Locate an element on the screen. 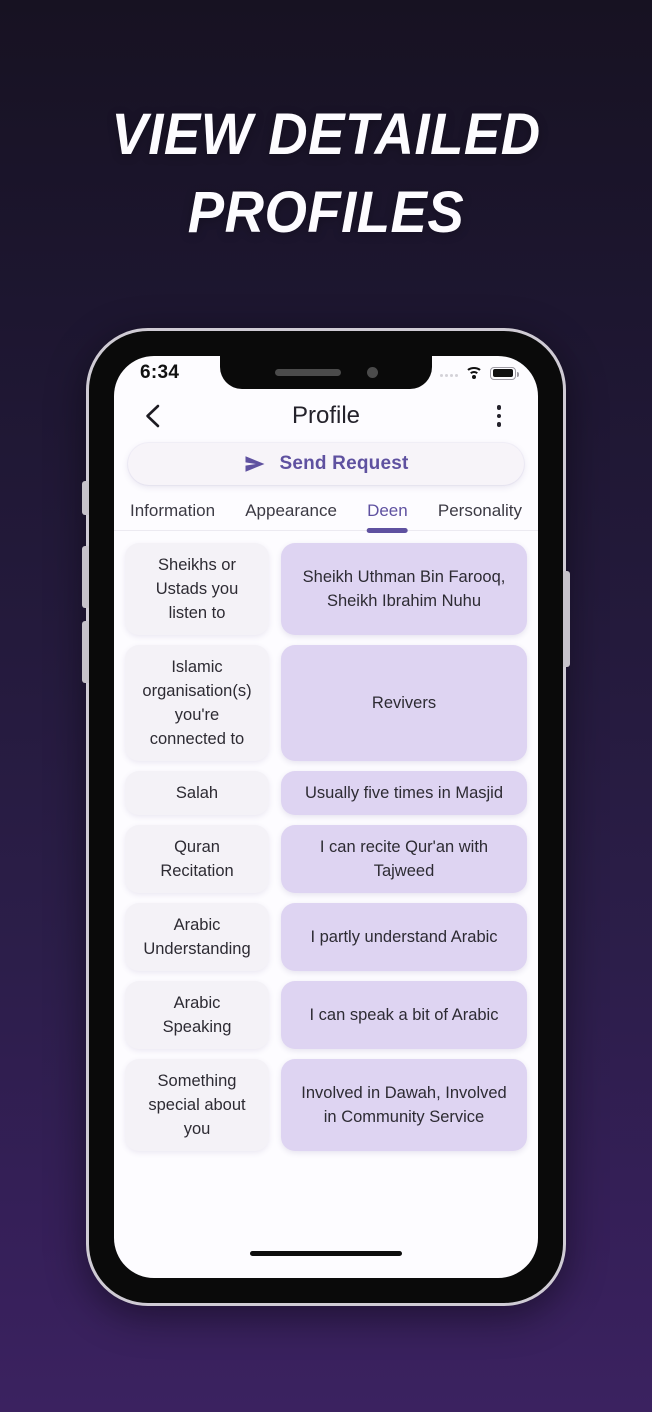  detail-label: Quran Recitation is located at coordinates (197, 859).